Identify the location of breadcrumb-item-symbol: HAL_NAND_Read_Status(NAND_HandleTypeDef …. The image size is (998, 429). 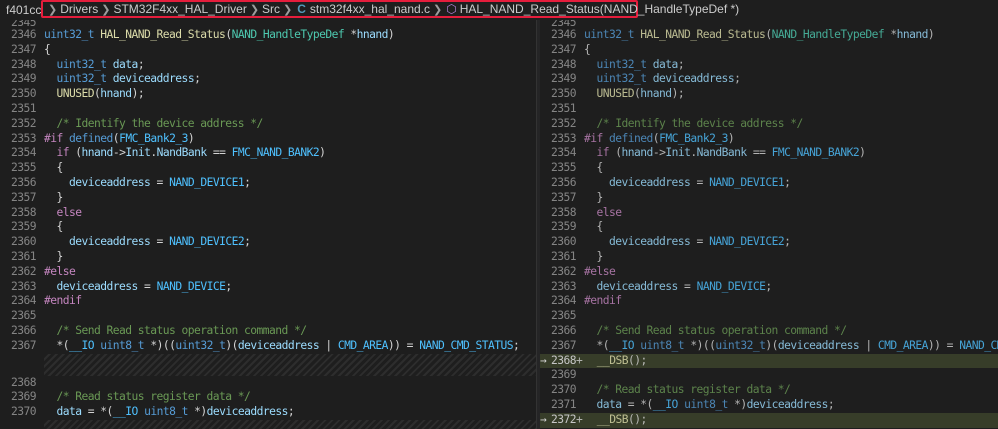
(599, 9).